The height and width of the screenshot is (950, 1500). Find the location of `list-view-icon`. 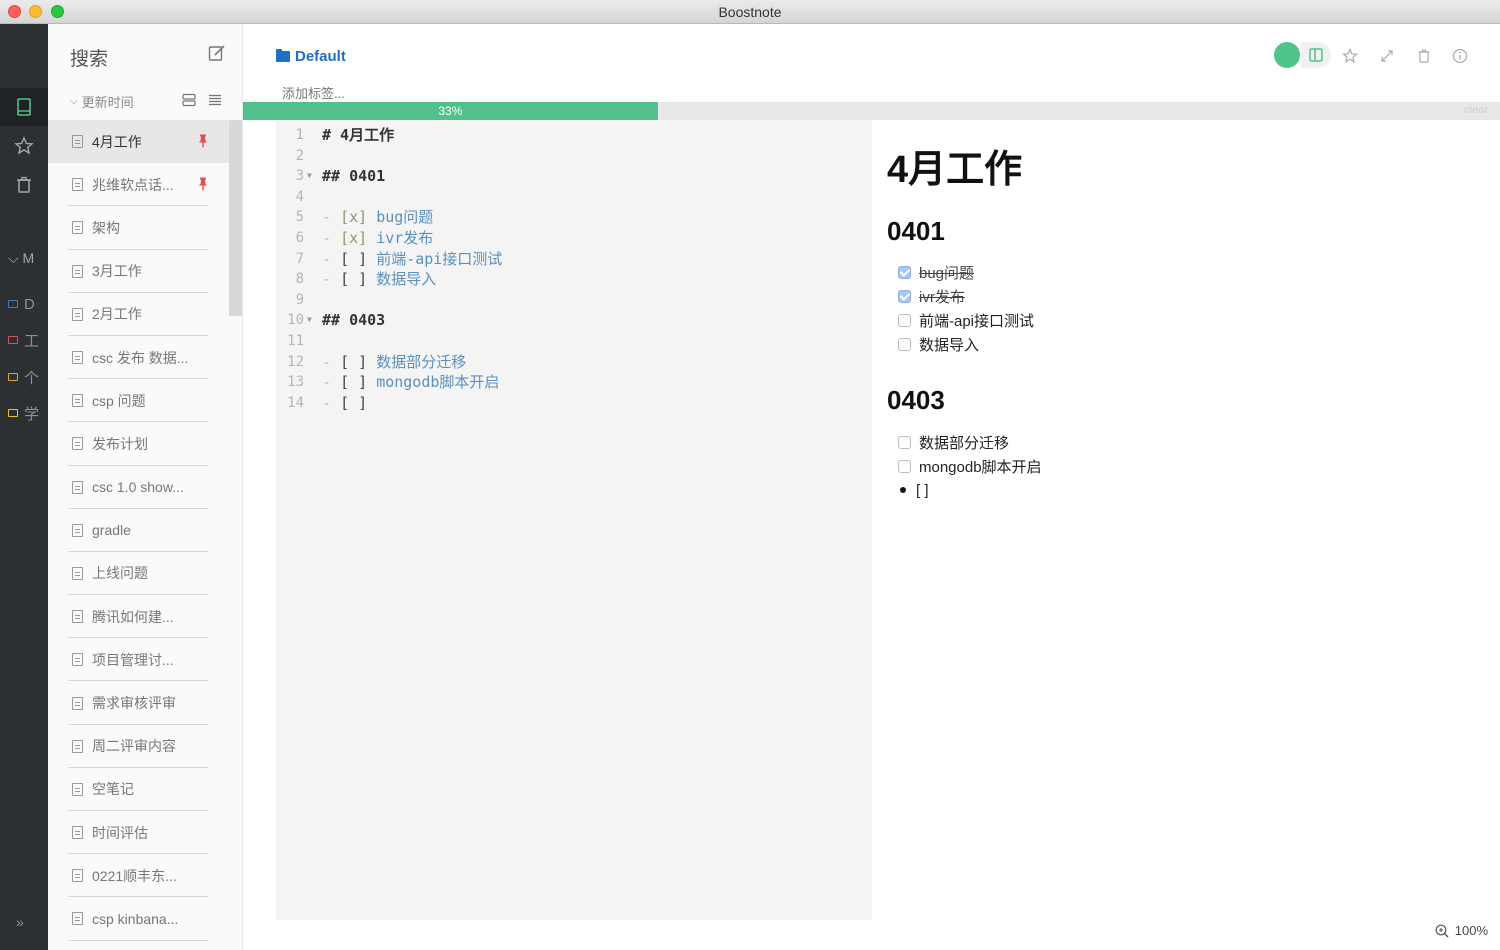

list-view-icon is located at coordinates (215, 100).